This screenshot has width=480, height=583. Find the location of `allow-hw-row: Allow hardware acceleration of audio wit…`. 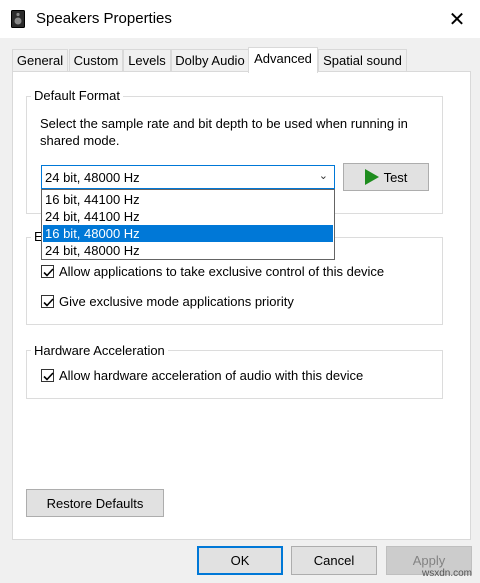

allow-hw-row: Allow hardware acceleration of audio wit… is located at coordinates (202, 375).